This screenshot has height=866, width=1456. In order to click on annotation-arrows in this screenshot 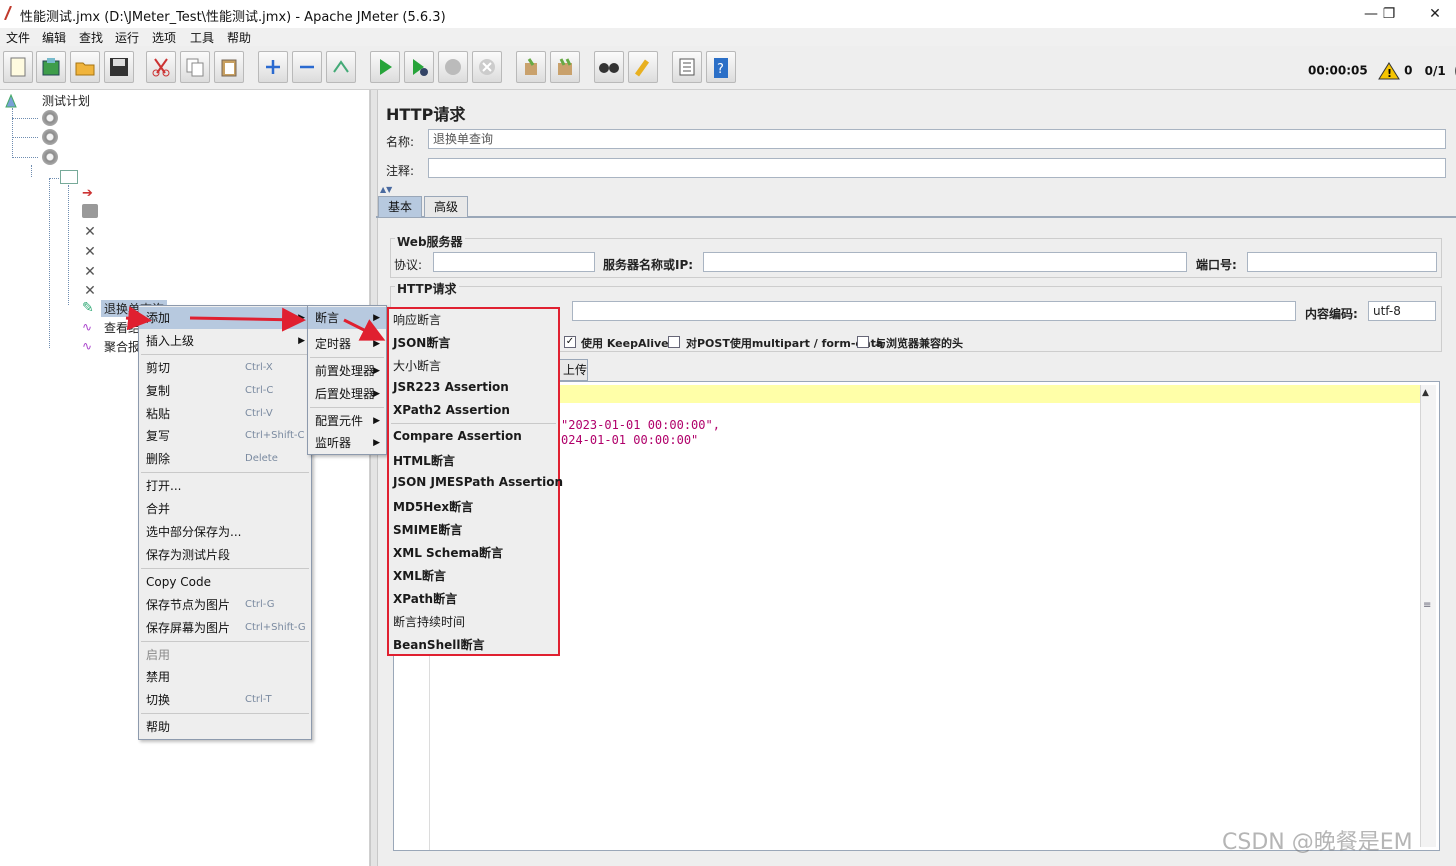, I will do `click(255, 323)`.